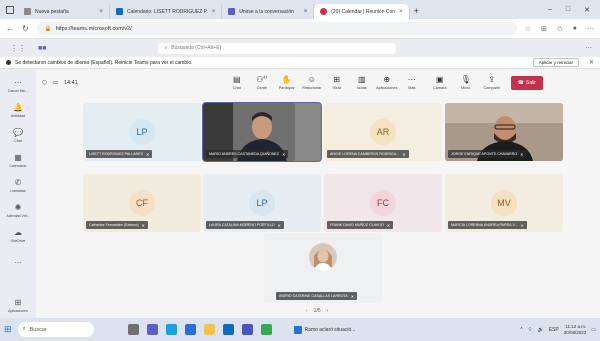  I want to click on browser-tab-meeting: (20) Calendar | Reunión Con ×, so click(362, 11).